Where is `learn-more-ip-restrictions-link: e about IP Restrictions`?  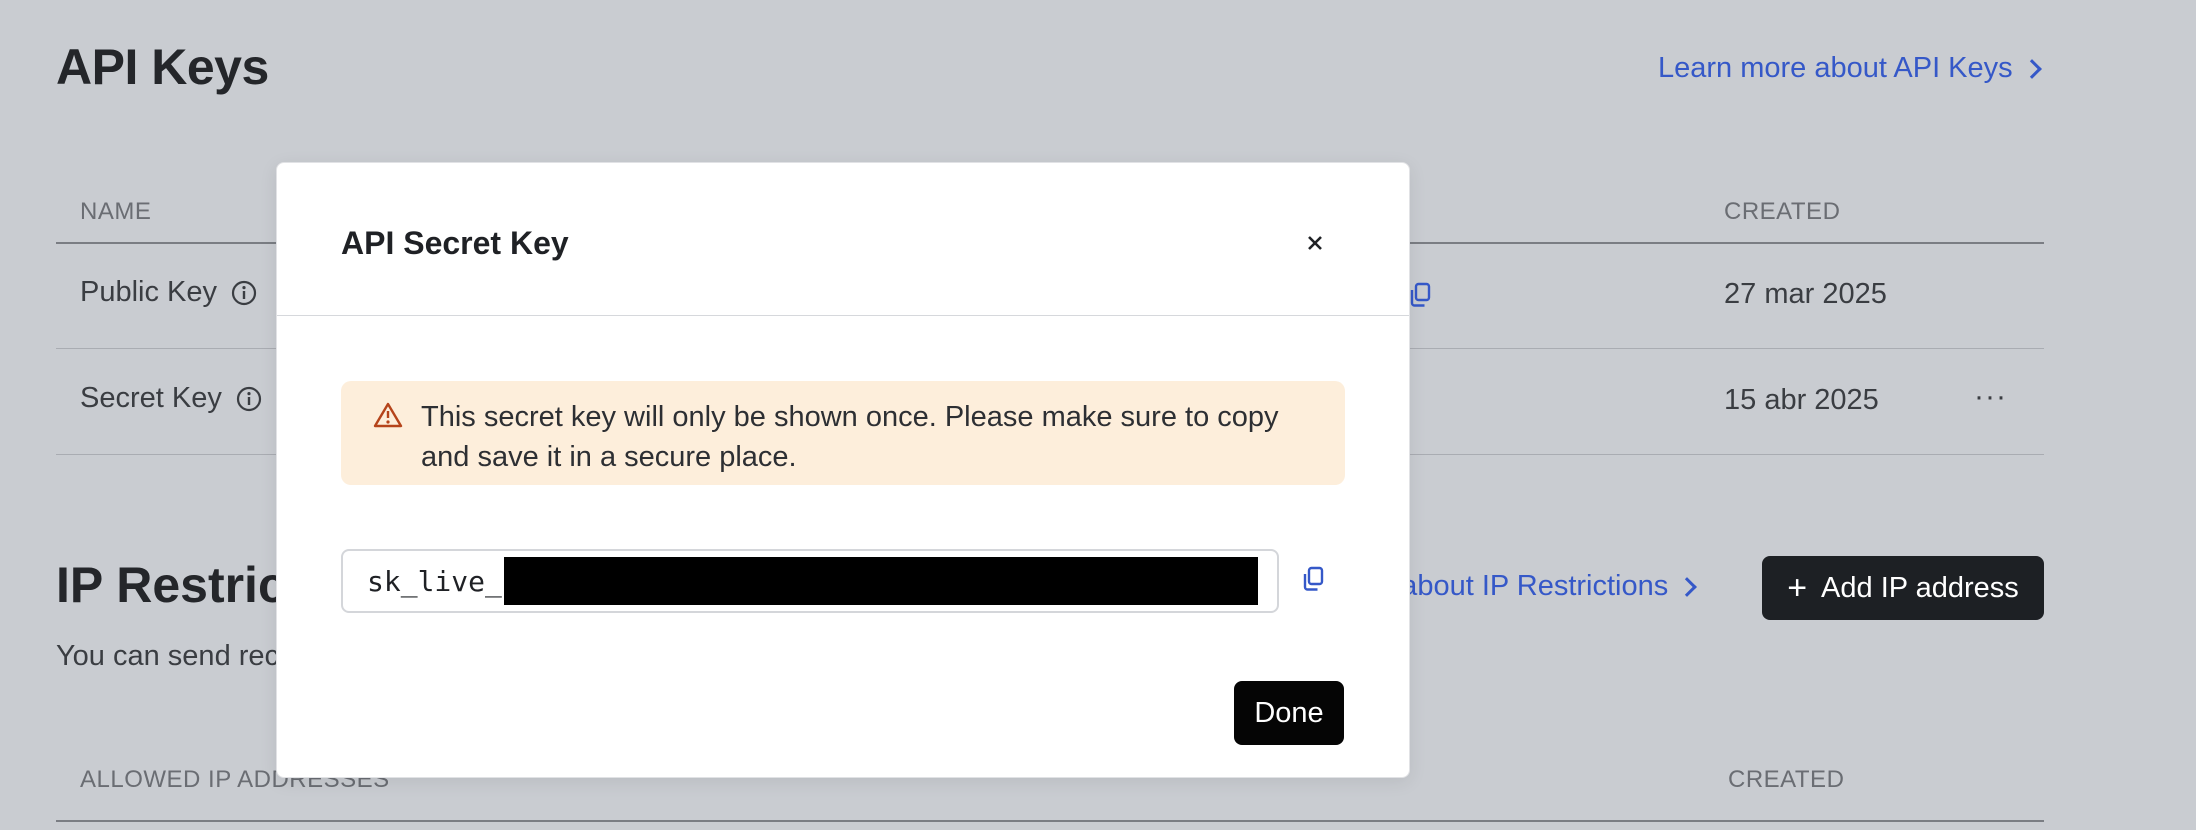 learn-more-ip-restrictions-link: e about IP Restrictions is located at coordinates (1537, 586).